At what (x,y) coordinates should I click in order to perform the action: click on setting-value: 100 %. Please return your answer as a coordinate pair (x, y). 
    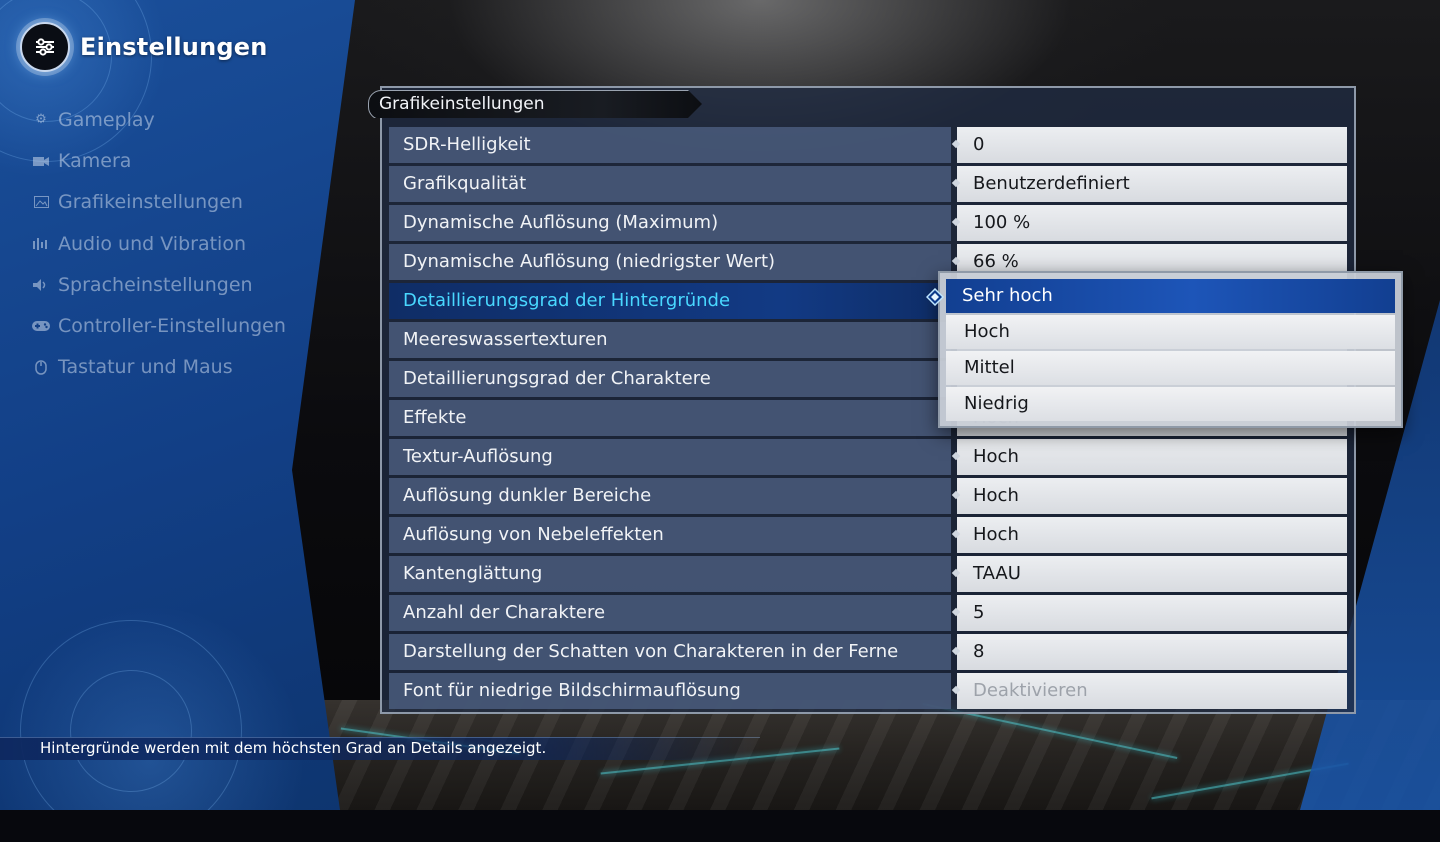
    Looking at the image, I should click on (1152, 223).